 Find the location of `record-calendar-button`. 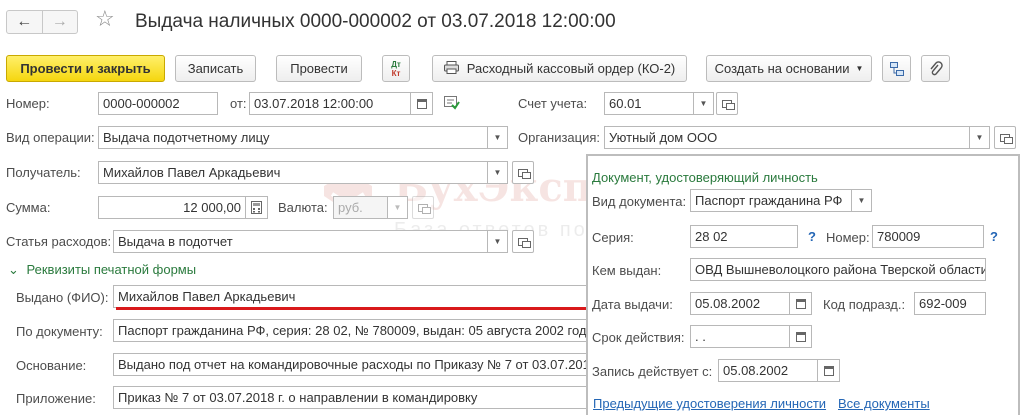

record-calendar-button is located at coordinates (829, 370).